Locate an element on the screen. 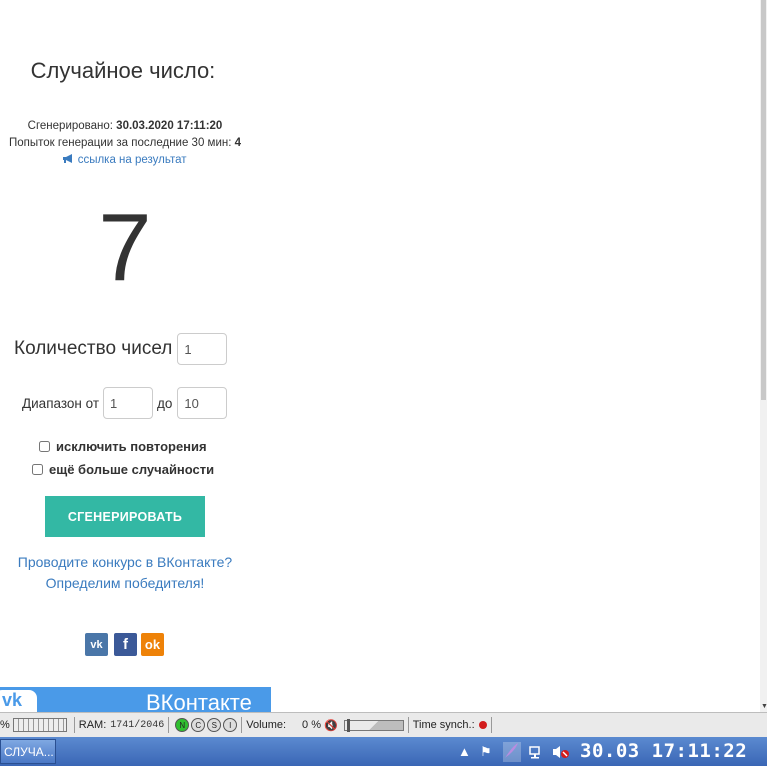 The height and width of the screenshot is (766, 767). vk-contest-link: Проводите конкурс в ВКонтакте? is located at coordinates (125, 562).